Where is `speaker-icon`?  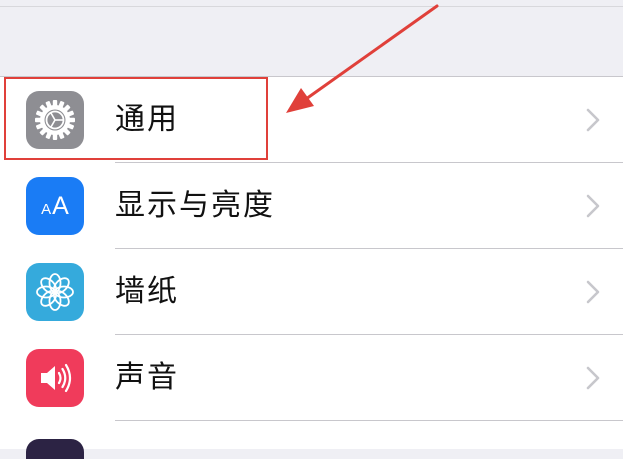
speaker-icon is located at coordinates (55, 378).